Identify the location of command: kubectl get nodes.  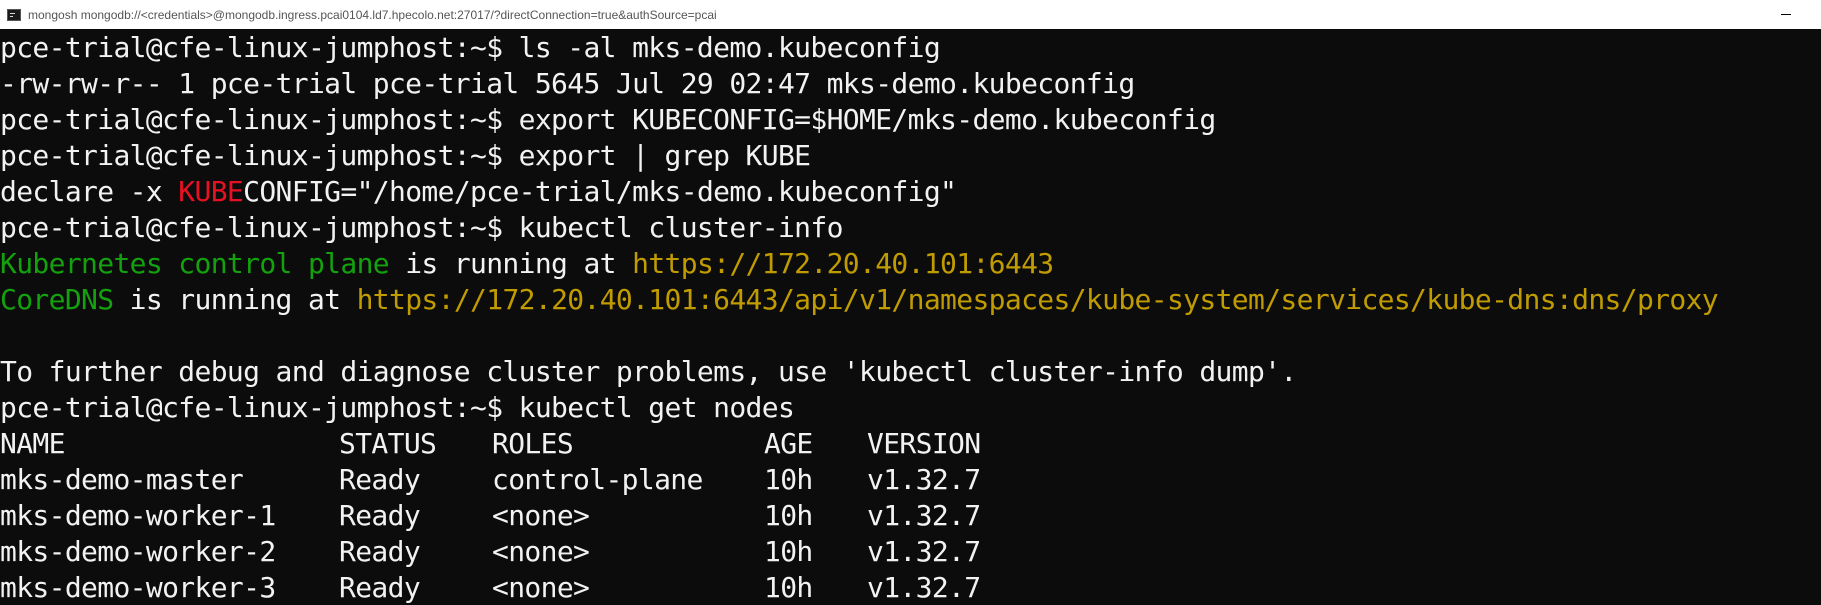
(648, 407).